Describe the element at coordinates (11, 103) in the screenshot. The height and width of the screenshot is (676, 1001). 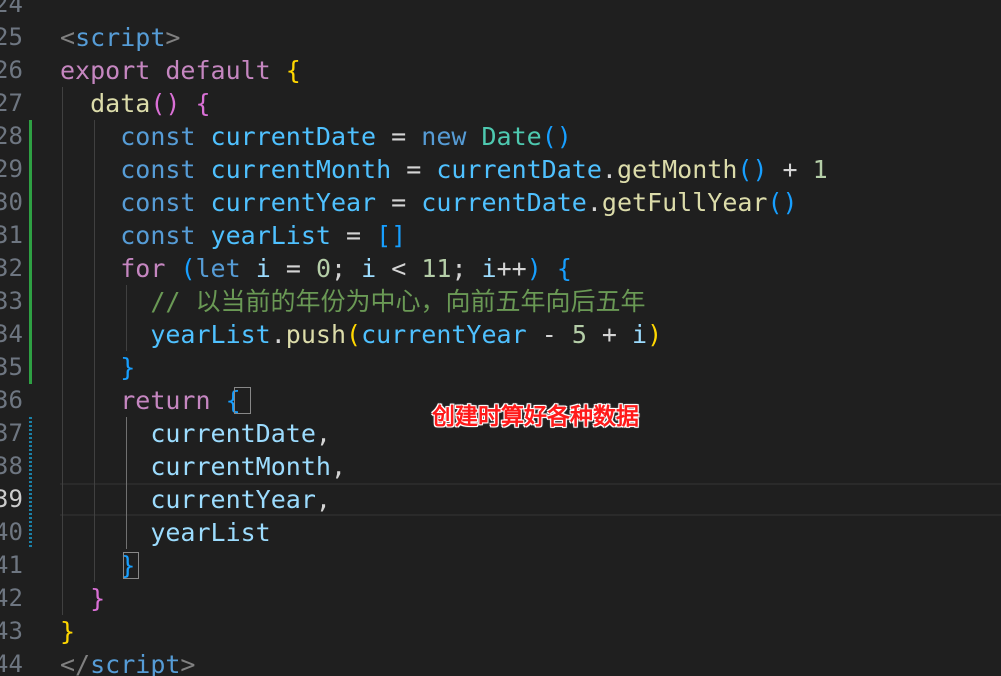
I see `line-number: 27` at that location.